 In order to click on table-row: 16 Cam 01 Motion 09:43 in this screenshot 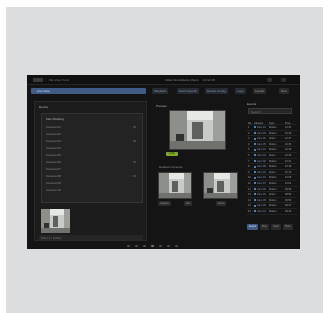, I will do `click(272, 212)`.